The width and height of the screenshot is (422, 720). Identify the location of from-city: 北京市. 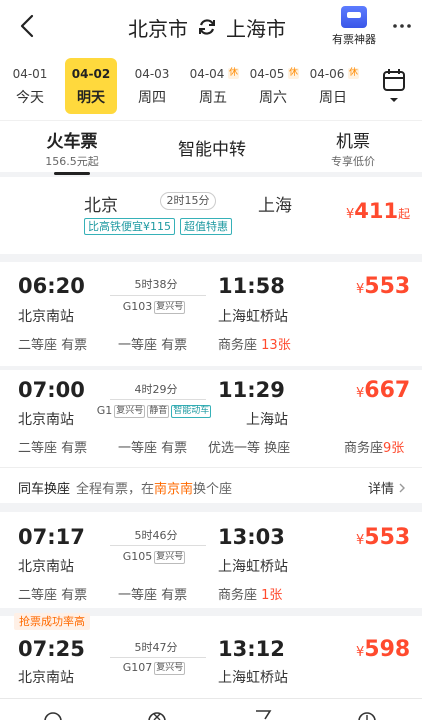
(158, 27).